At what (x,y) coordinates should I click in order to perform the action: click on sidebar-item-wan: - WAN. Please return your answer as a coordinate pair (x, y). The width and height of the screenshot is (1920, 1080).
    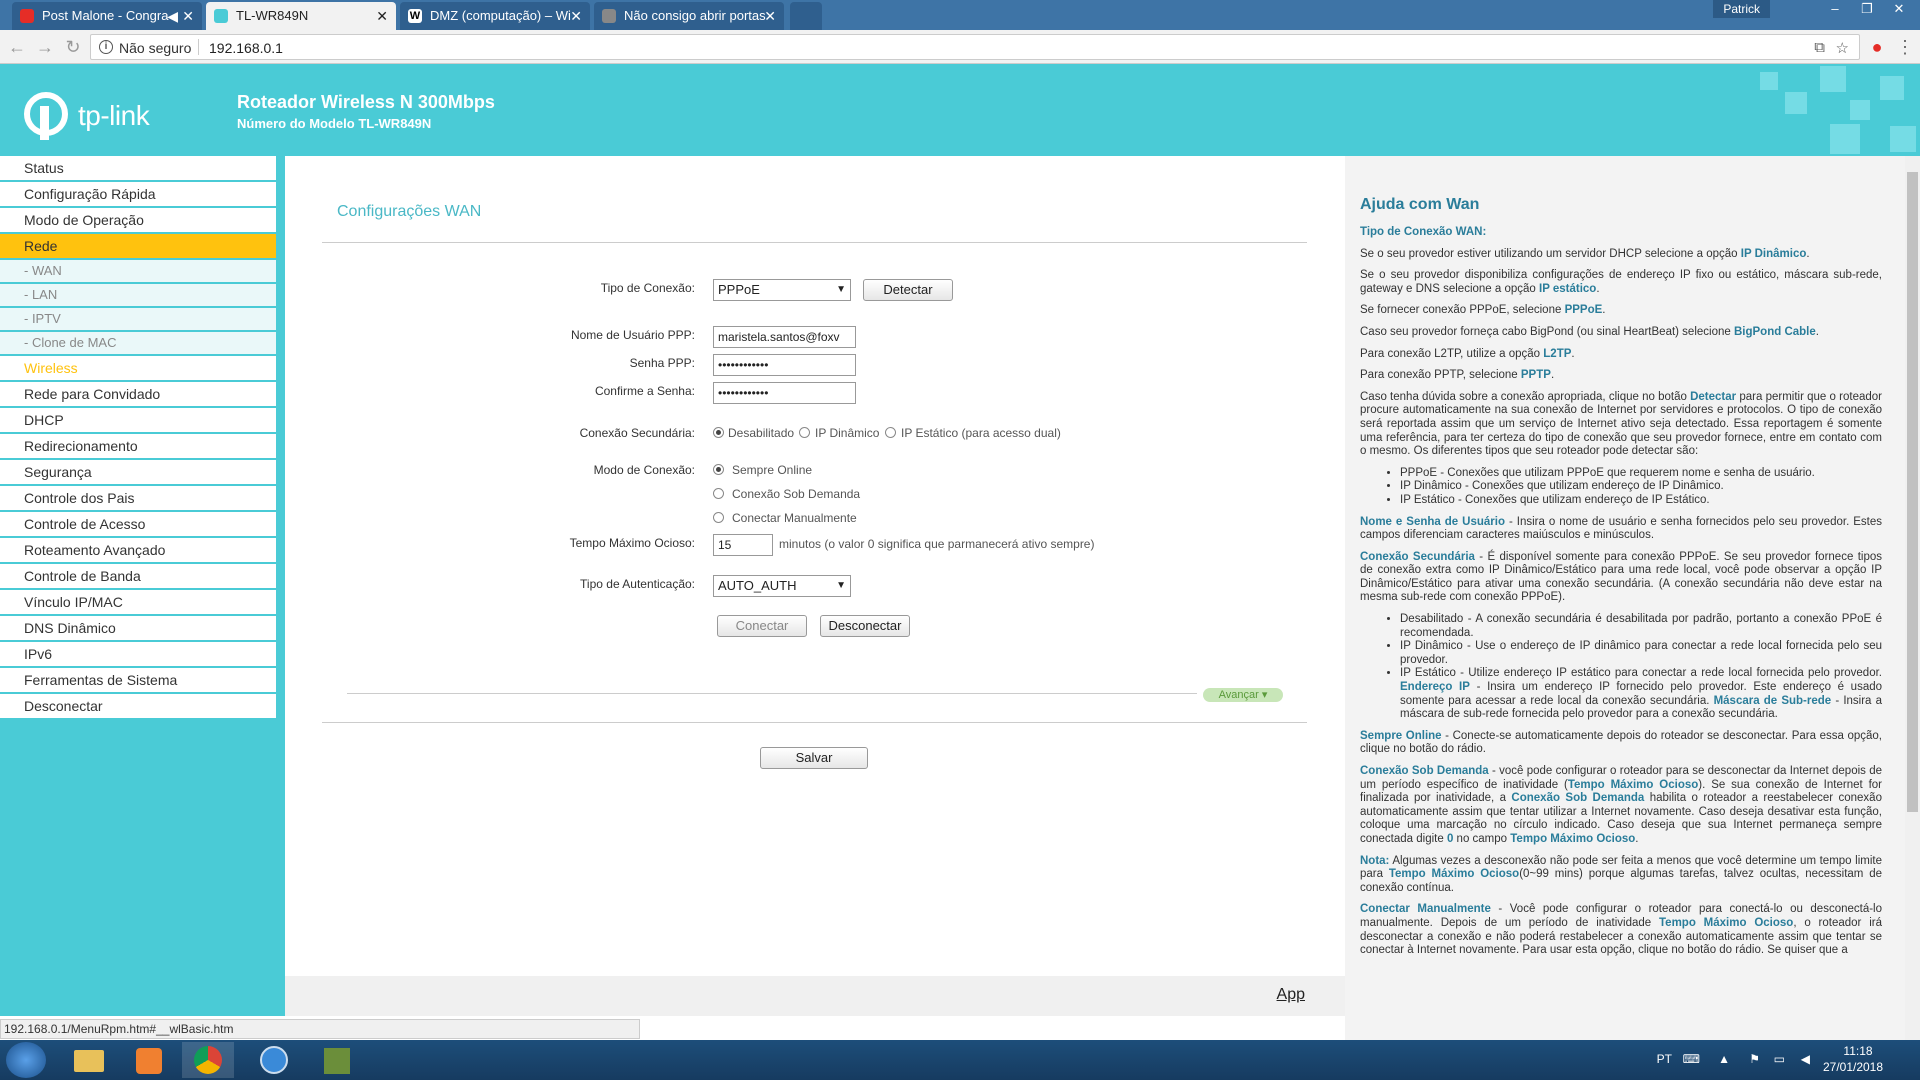
    Looking at the image, I should click on (138, 272).